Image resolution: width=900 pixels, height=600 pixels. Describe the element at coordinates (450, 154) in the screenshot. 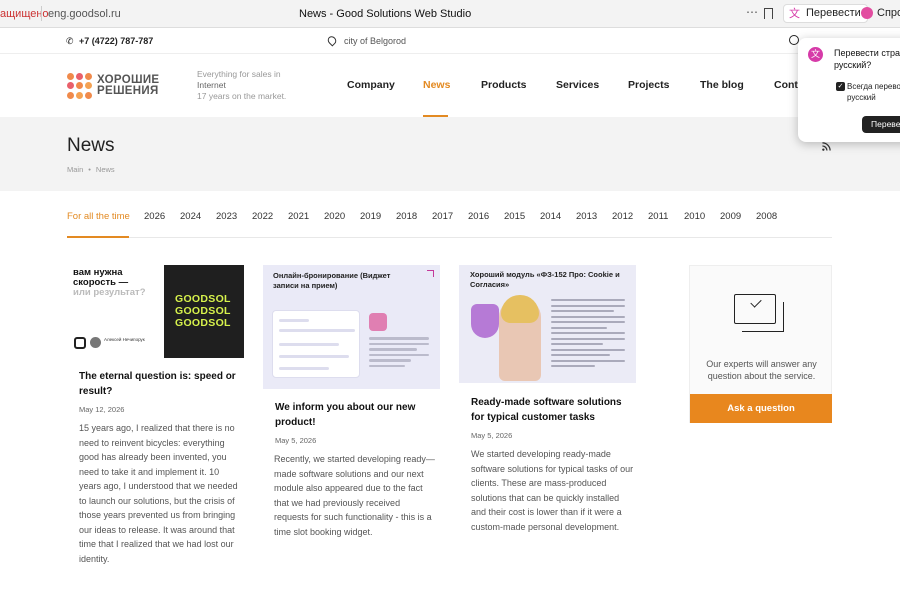

I see `page-header-band: News Main • News` at that location.